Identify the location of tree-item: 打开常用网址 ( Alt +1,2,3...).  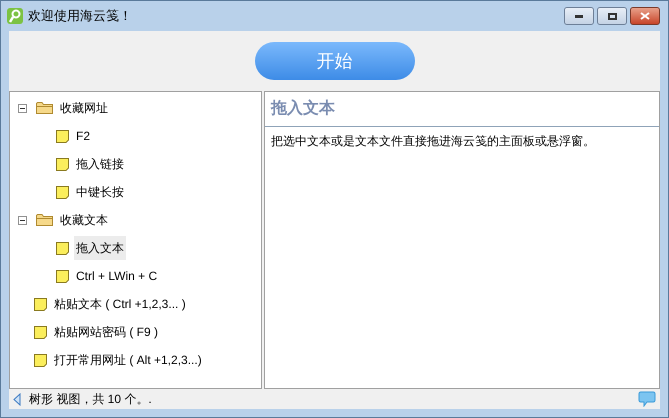
(128, 360).